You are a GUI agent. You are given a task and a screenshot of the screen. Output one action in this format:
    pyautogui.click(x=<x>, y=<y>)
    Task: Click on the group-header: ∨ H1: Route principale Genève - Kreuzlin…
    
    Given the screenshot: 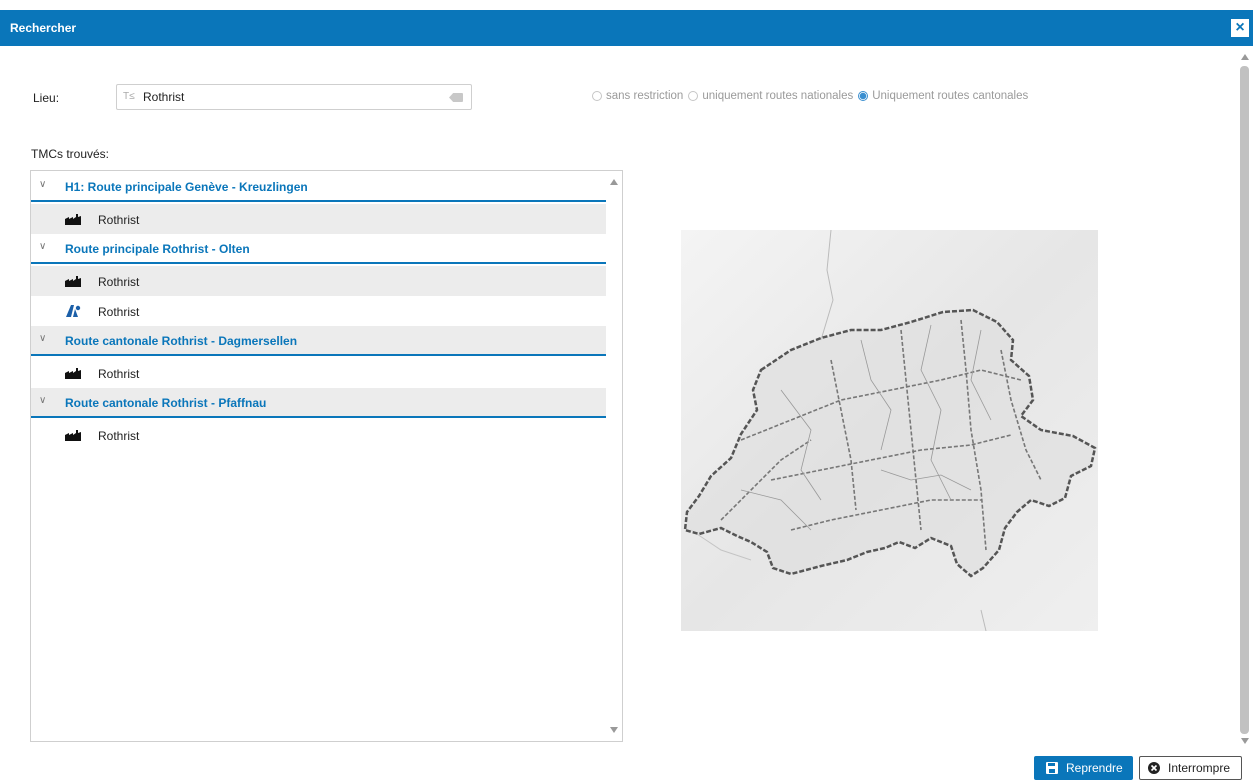 What is the action you would take?
    pyautogui.click(x=318, y=187)
    